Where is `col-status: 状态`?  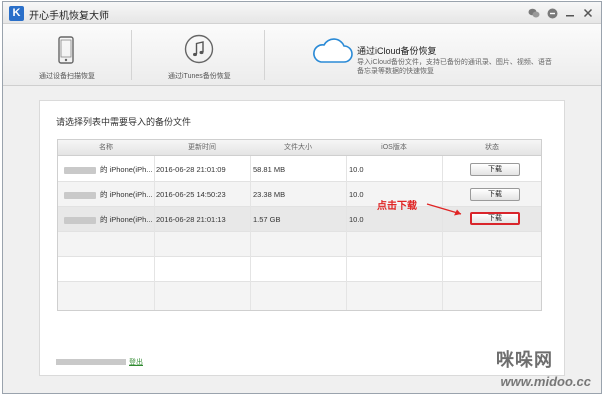 col-status: 状态 is located at coordinates (492, 147).